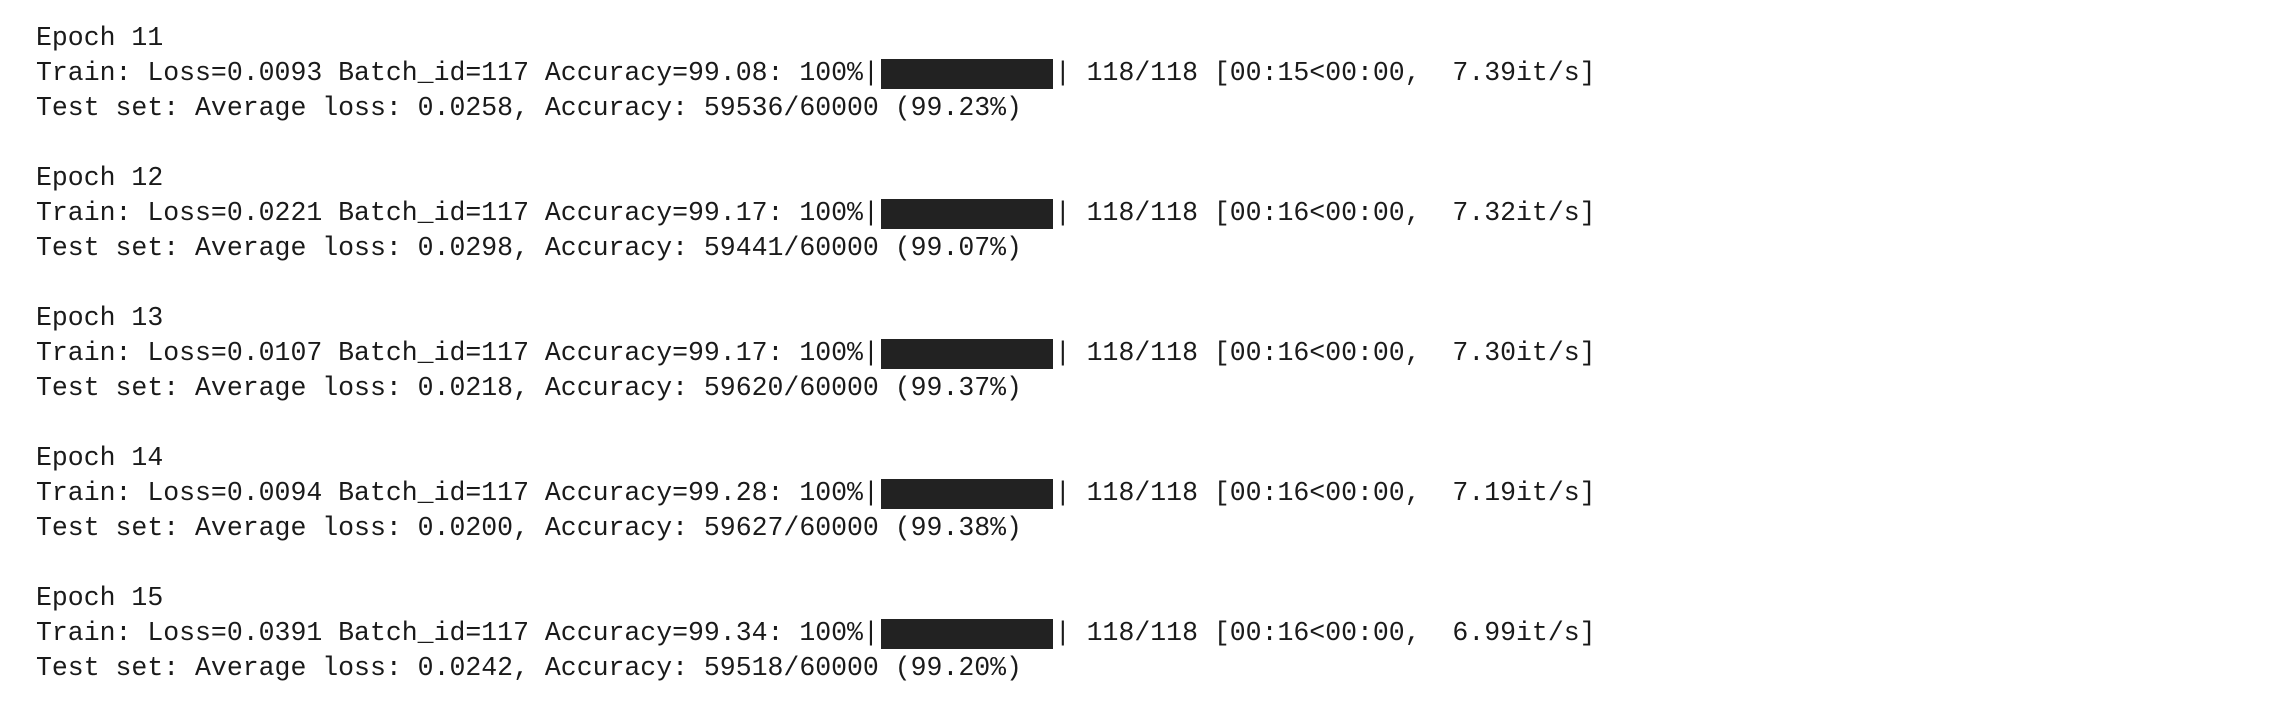 The image size is (2286, 721). What do you see at coordinates (1333, 633) in the screenshot?
I see `train-rate-text: 118/118 [00:16<00:00, 6.99it/s]` at bounding box center [1333, 633].